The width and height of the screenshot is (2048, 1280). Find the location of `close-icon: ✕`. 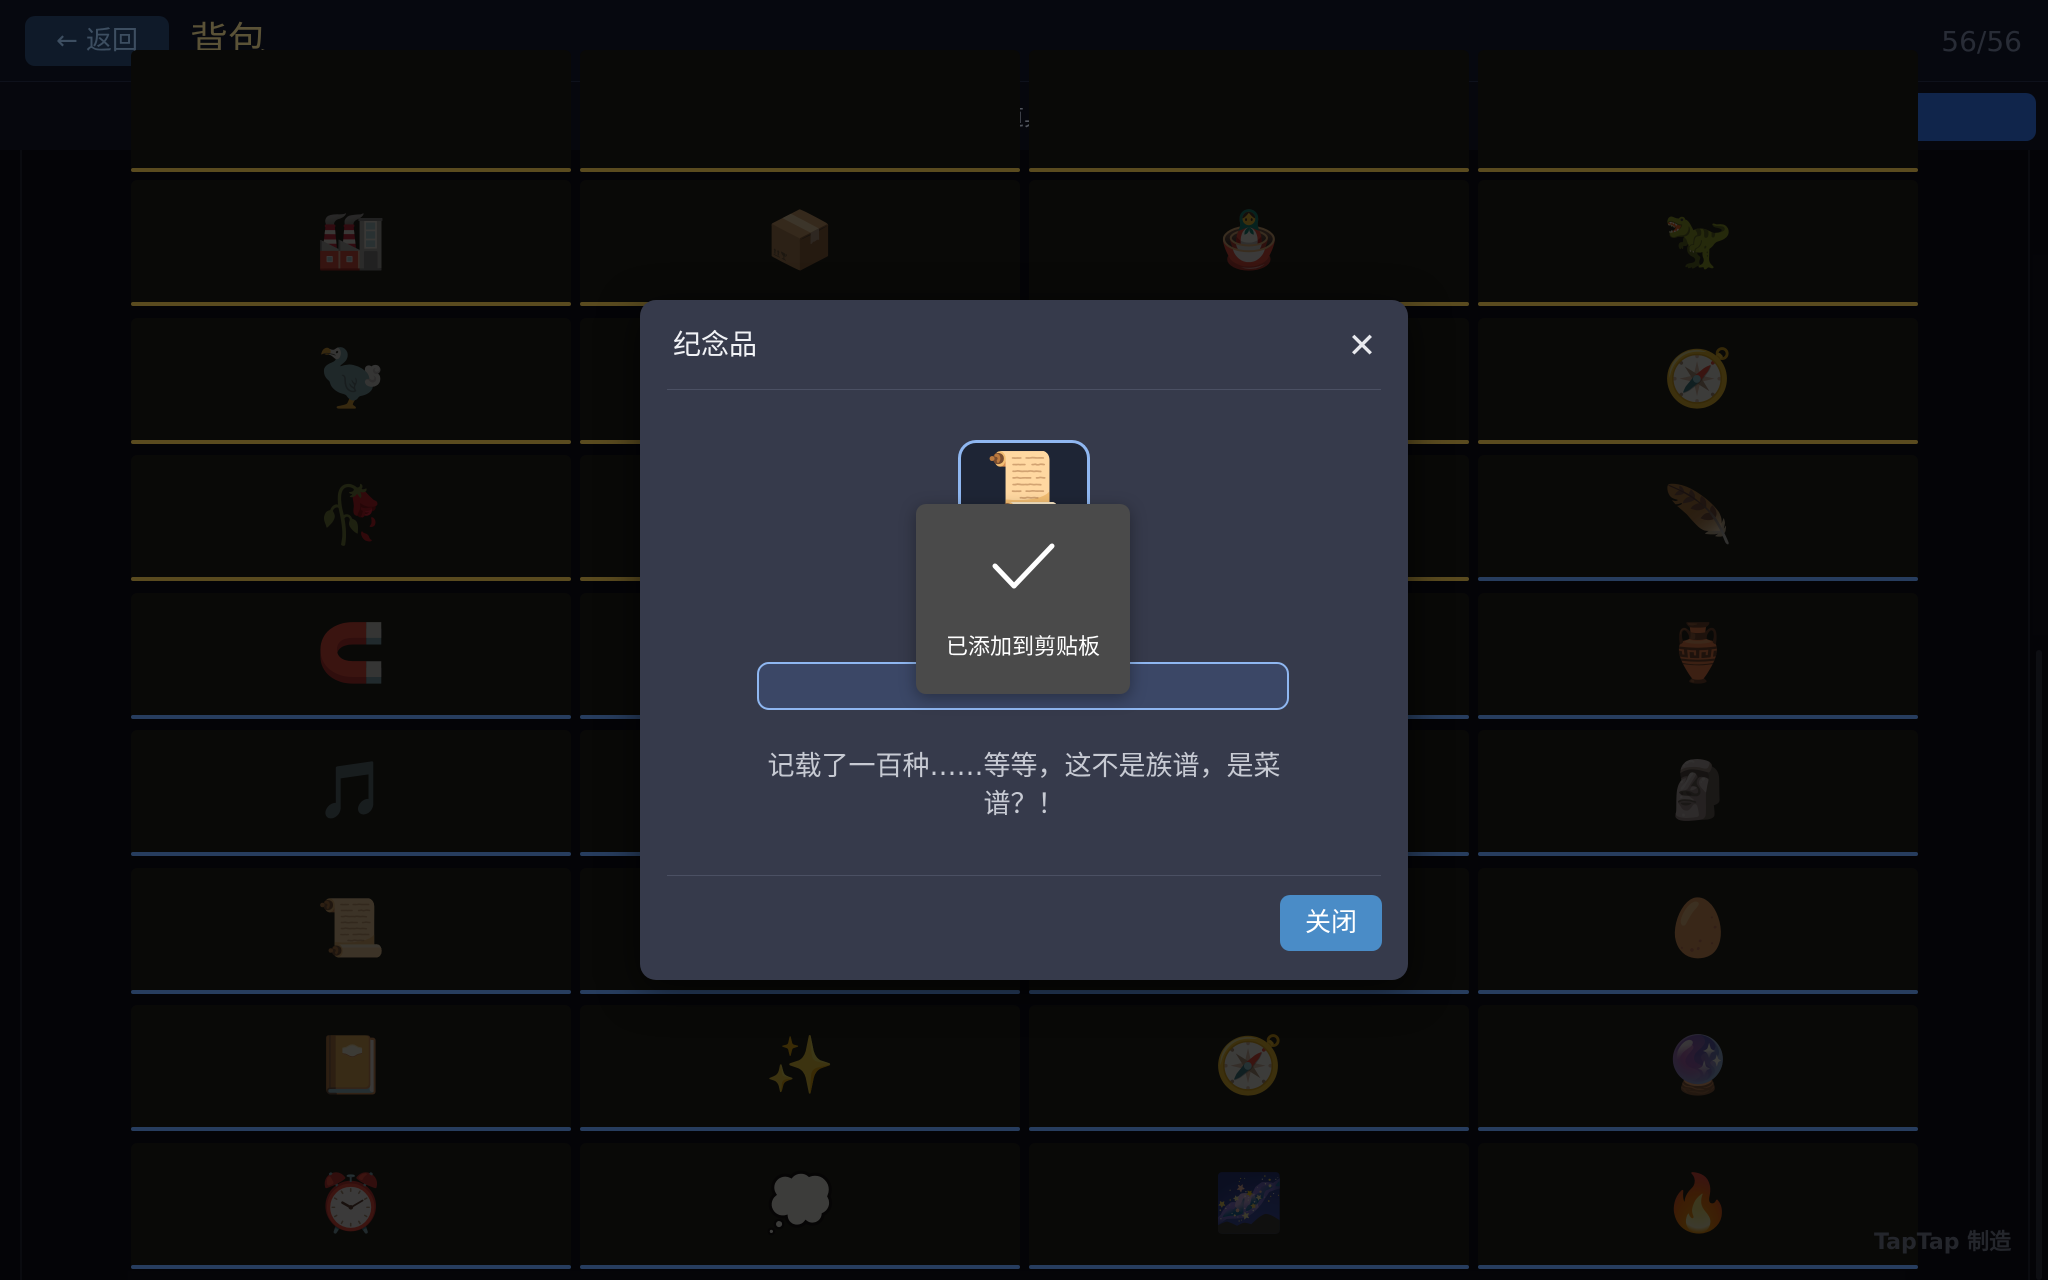

close-icon: ✕ is located at coordinates (1362, 346).